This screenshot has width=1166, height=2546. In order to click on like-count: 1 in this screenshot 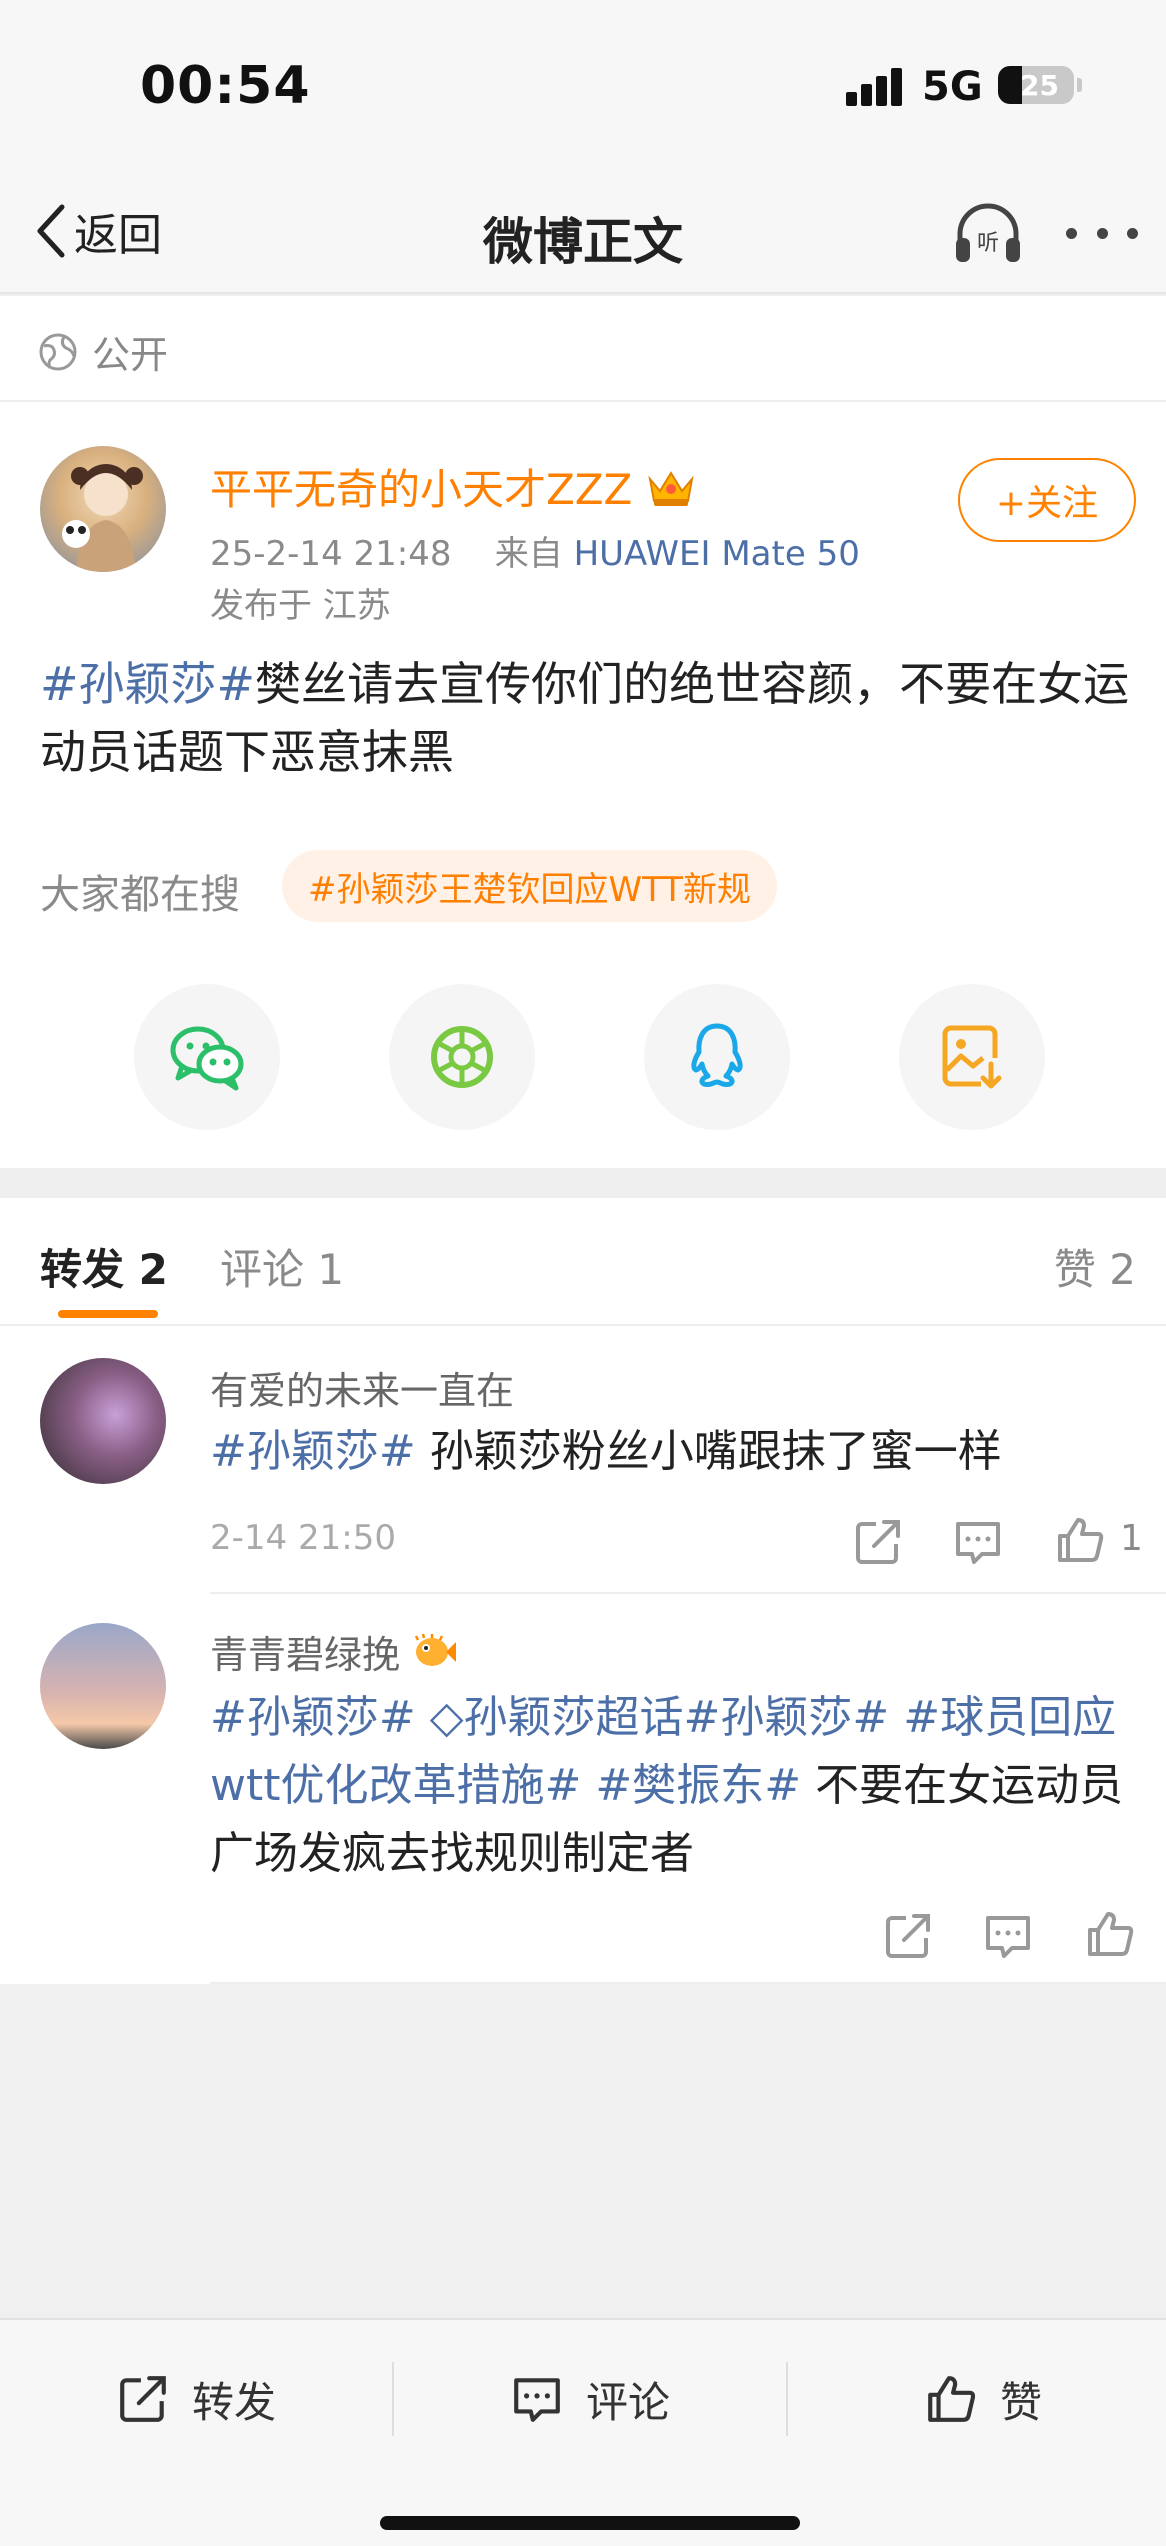, I will do `click(1131, 1538)`.